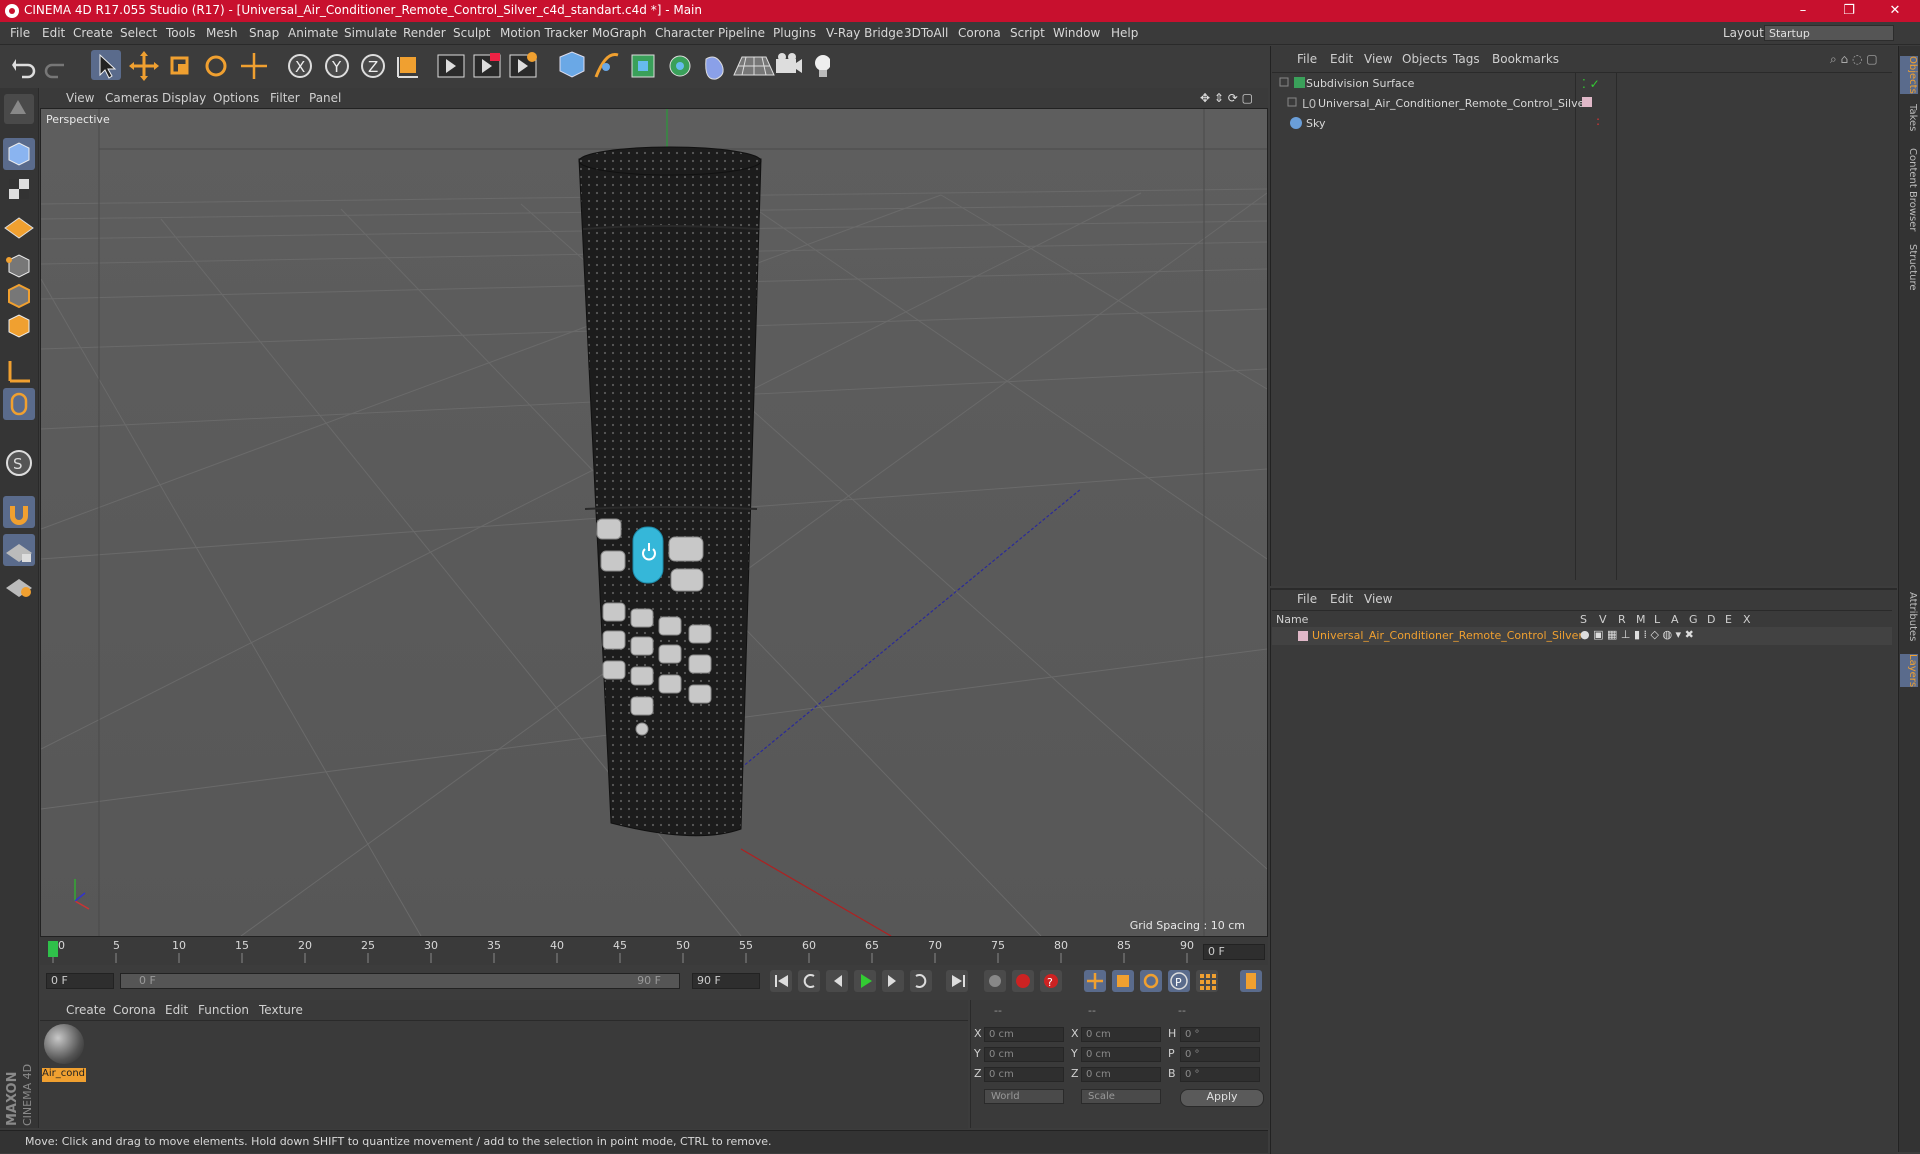  Describe the element at coordinates (544, 33) in the screenshot. I see `menu-motion-tracker: Motion Tracker` at that location.